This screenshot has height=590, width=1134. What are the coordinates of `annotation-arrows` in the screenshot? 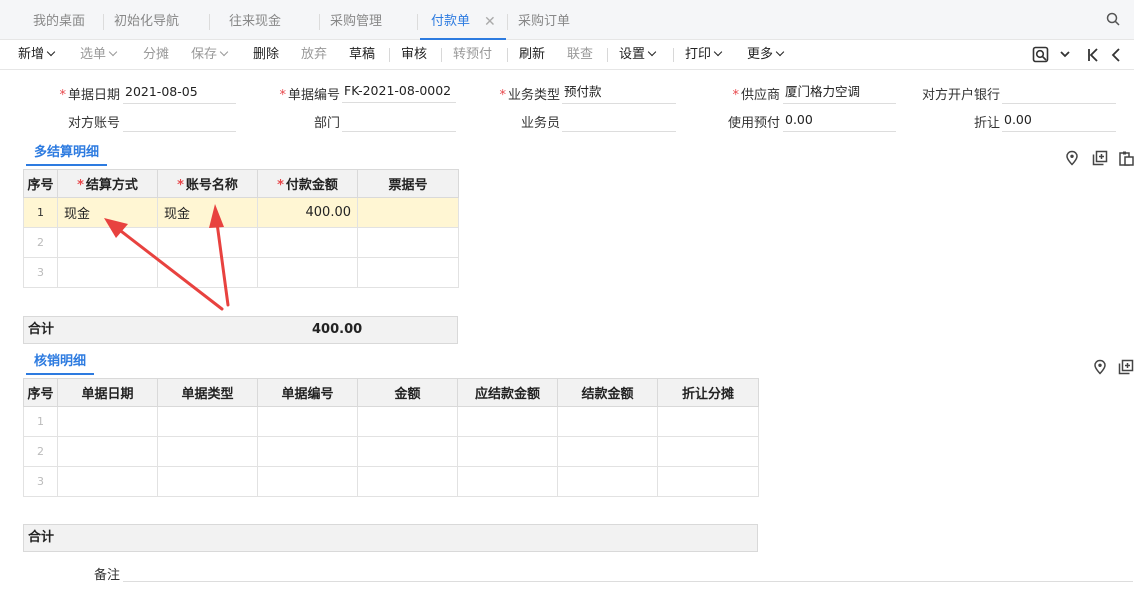 It's located at (167, 257).